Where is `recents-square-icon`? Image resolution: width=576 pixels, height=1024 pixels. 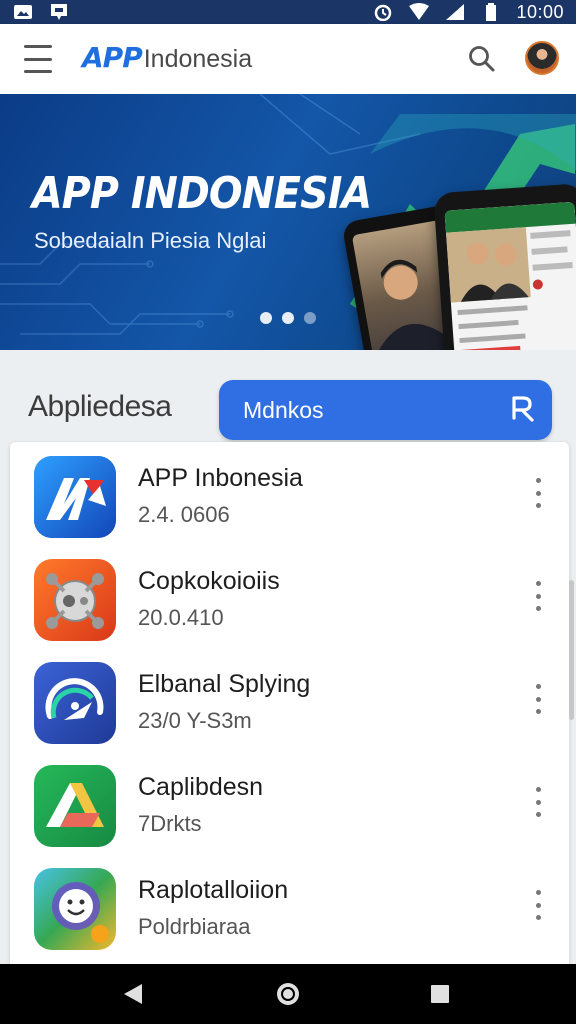
recents-square-icon is located at coordinates (440, 994).